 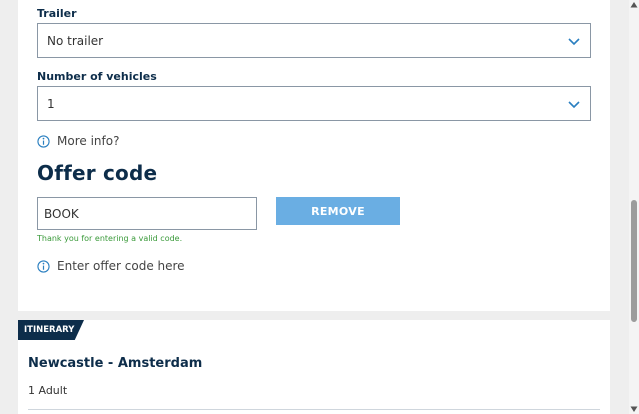 I want to click on trailer-selected-value: No trailer, so click(x=75, y=40).